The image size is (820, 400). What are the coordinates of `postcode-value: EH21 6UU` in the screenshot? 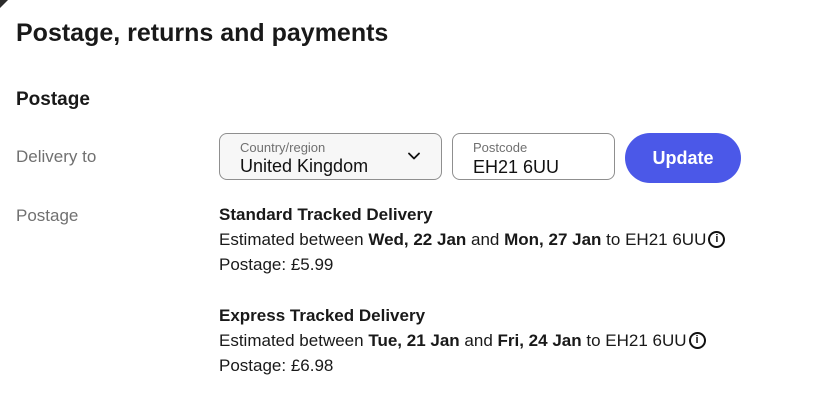 It's located at (516, 167).